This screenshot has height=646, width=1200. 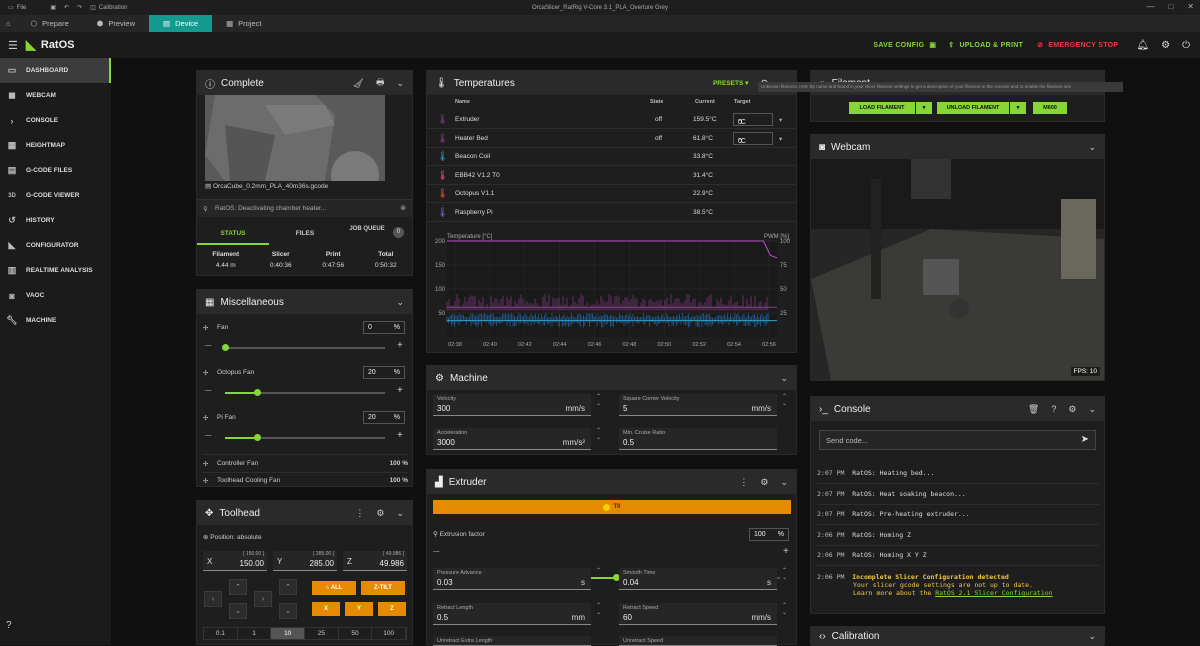 What do you see at coordinates (356, 633) in the screenshot?
I see `step-size-option: 50` at bounding box center [356, 633].